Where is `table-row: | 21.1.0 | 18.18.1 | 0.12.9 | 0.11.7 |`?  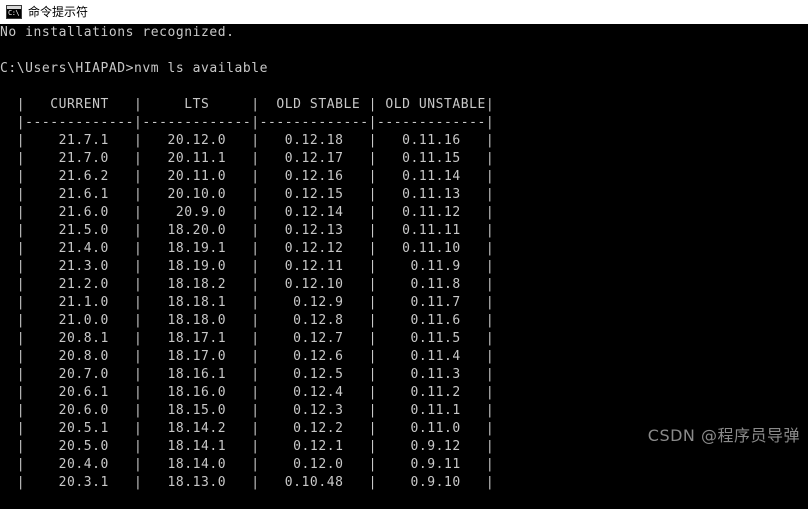
table-row: | 21.1.0 | 18.18.1 | 0.12.9 | 0.11.7 | is located at coordinates (247, 302).